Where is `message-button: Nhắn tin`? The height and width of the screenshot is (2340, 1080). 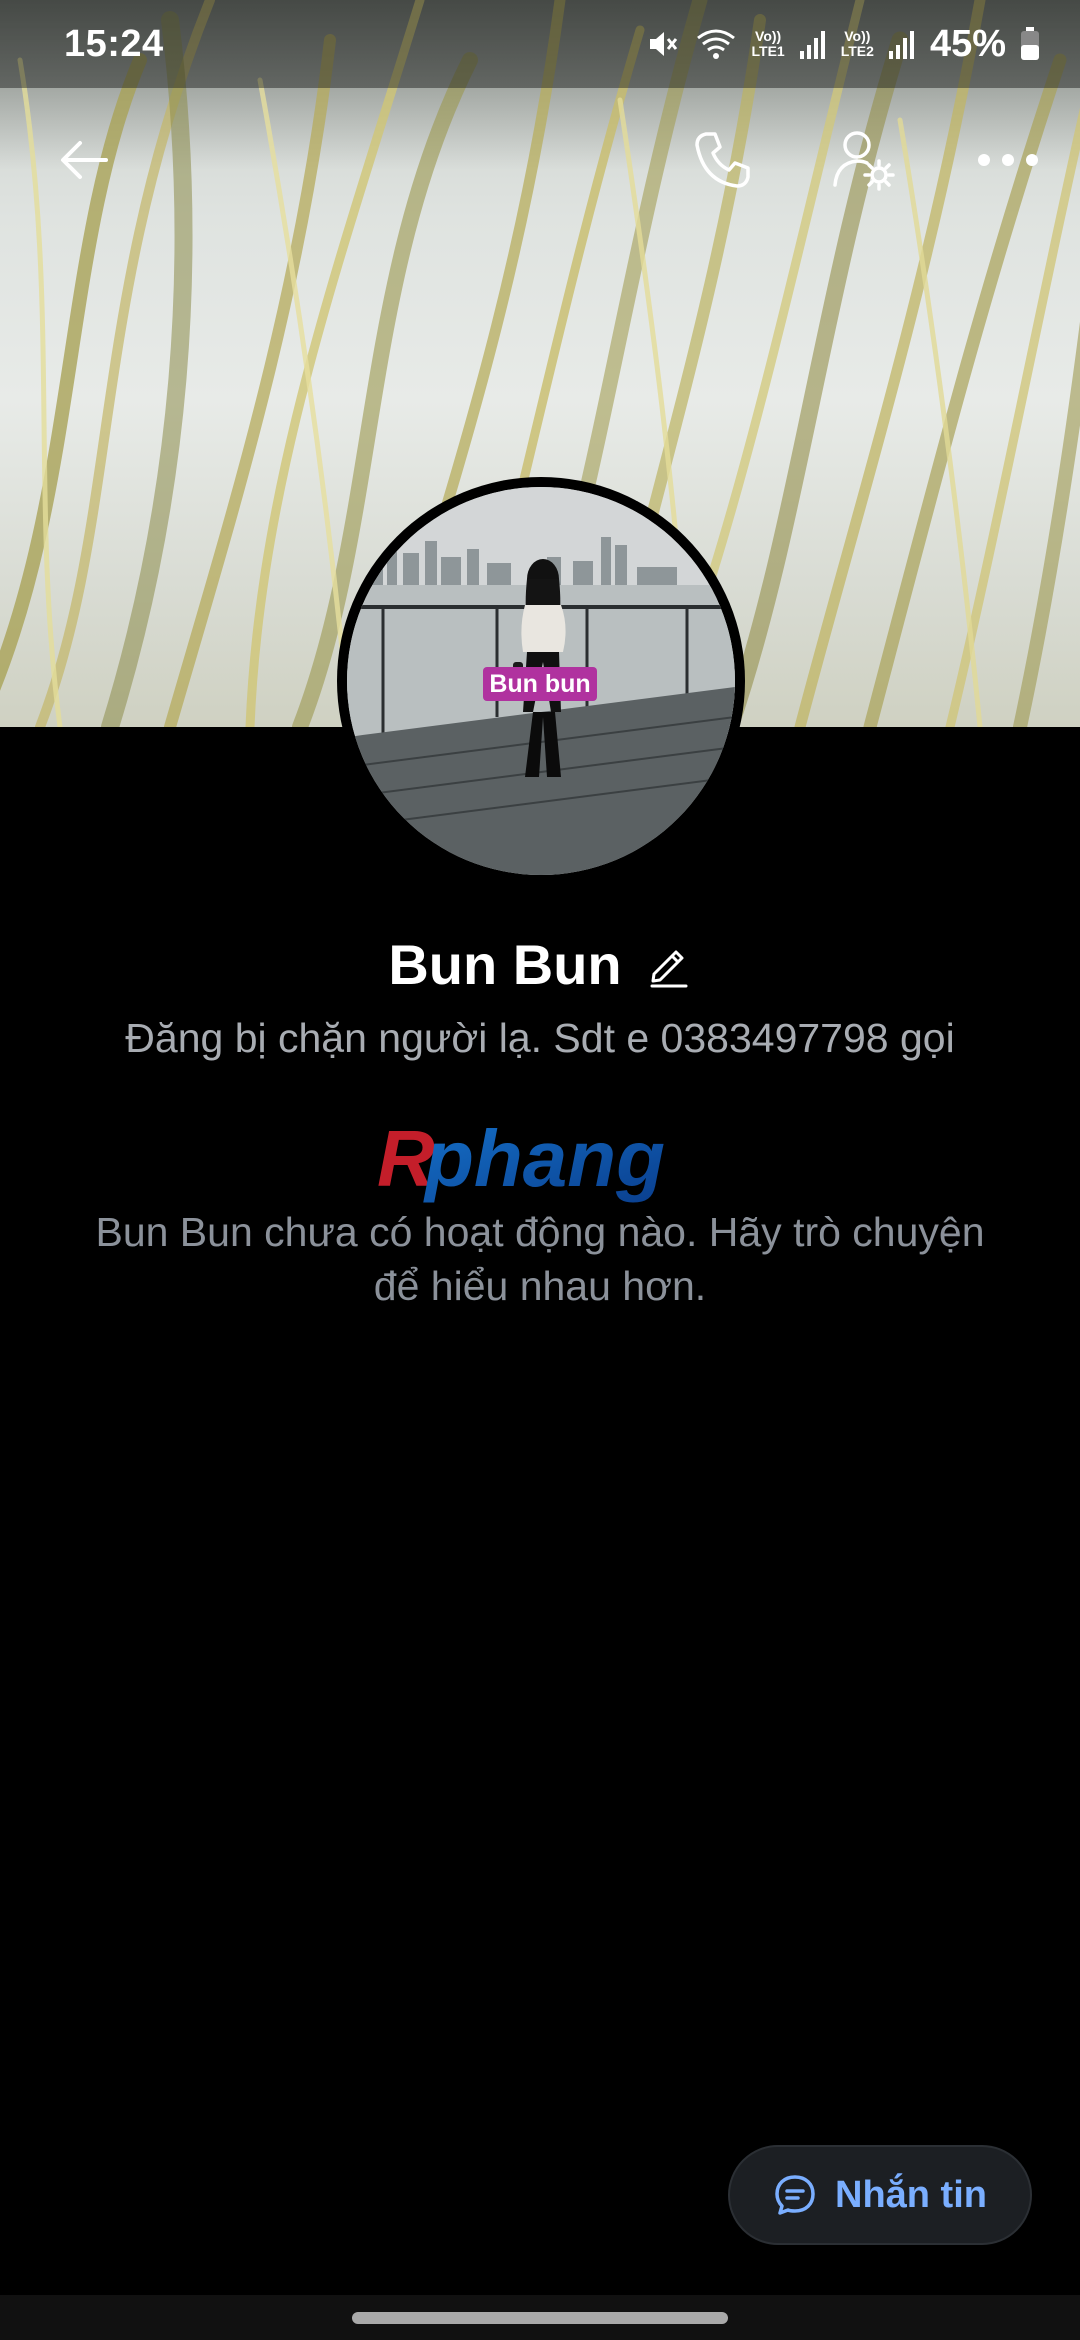 message-button: Nhắn tin is located at coordinates (880, 2195).